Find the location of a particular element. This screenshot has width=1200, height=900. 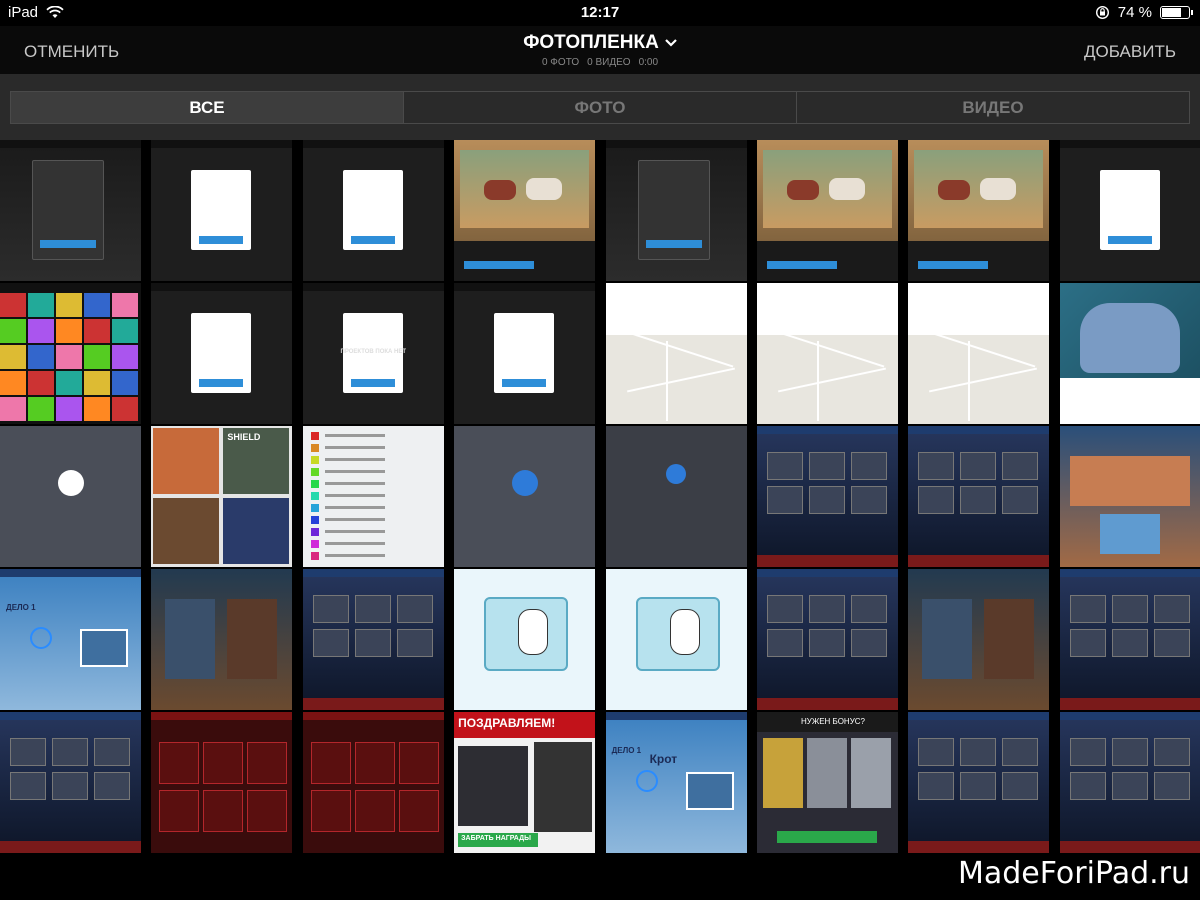

album-selector: ФОТОПЛЕНКА is located at coordinates (600, 43).